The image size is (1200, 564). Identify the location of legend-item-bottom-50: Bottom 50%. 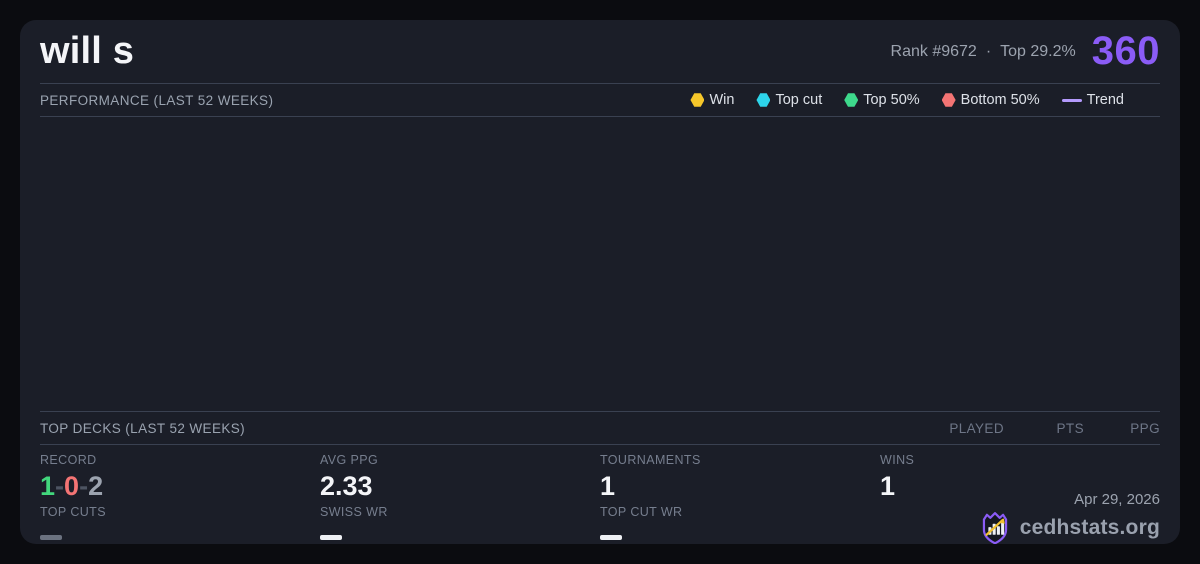
(990, 100).